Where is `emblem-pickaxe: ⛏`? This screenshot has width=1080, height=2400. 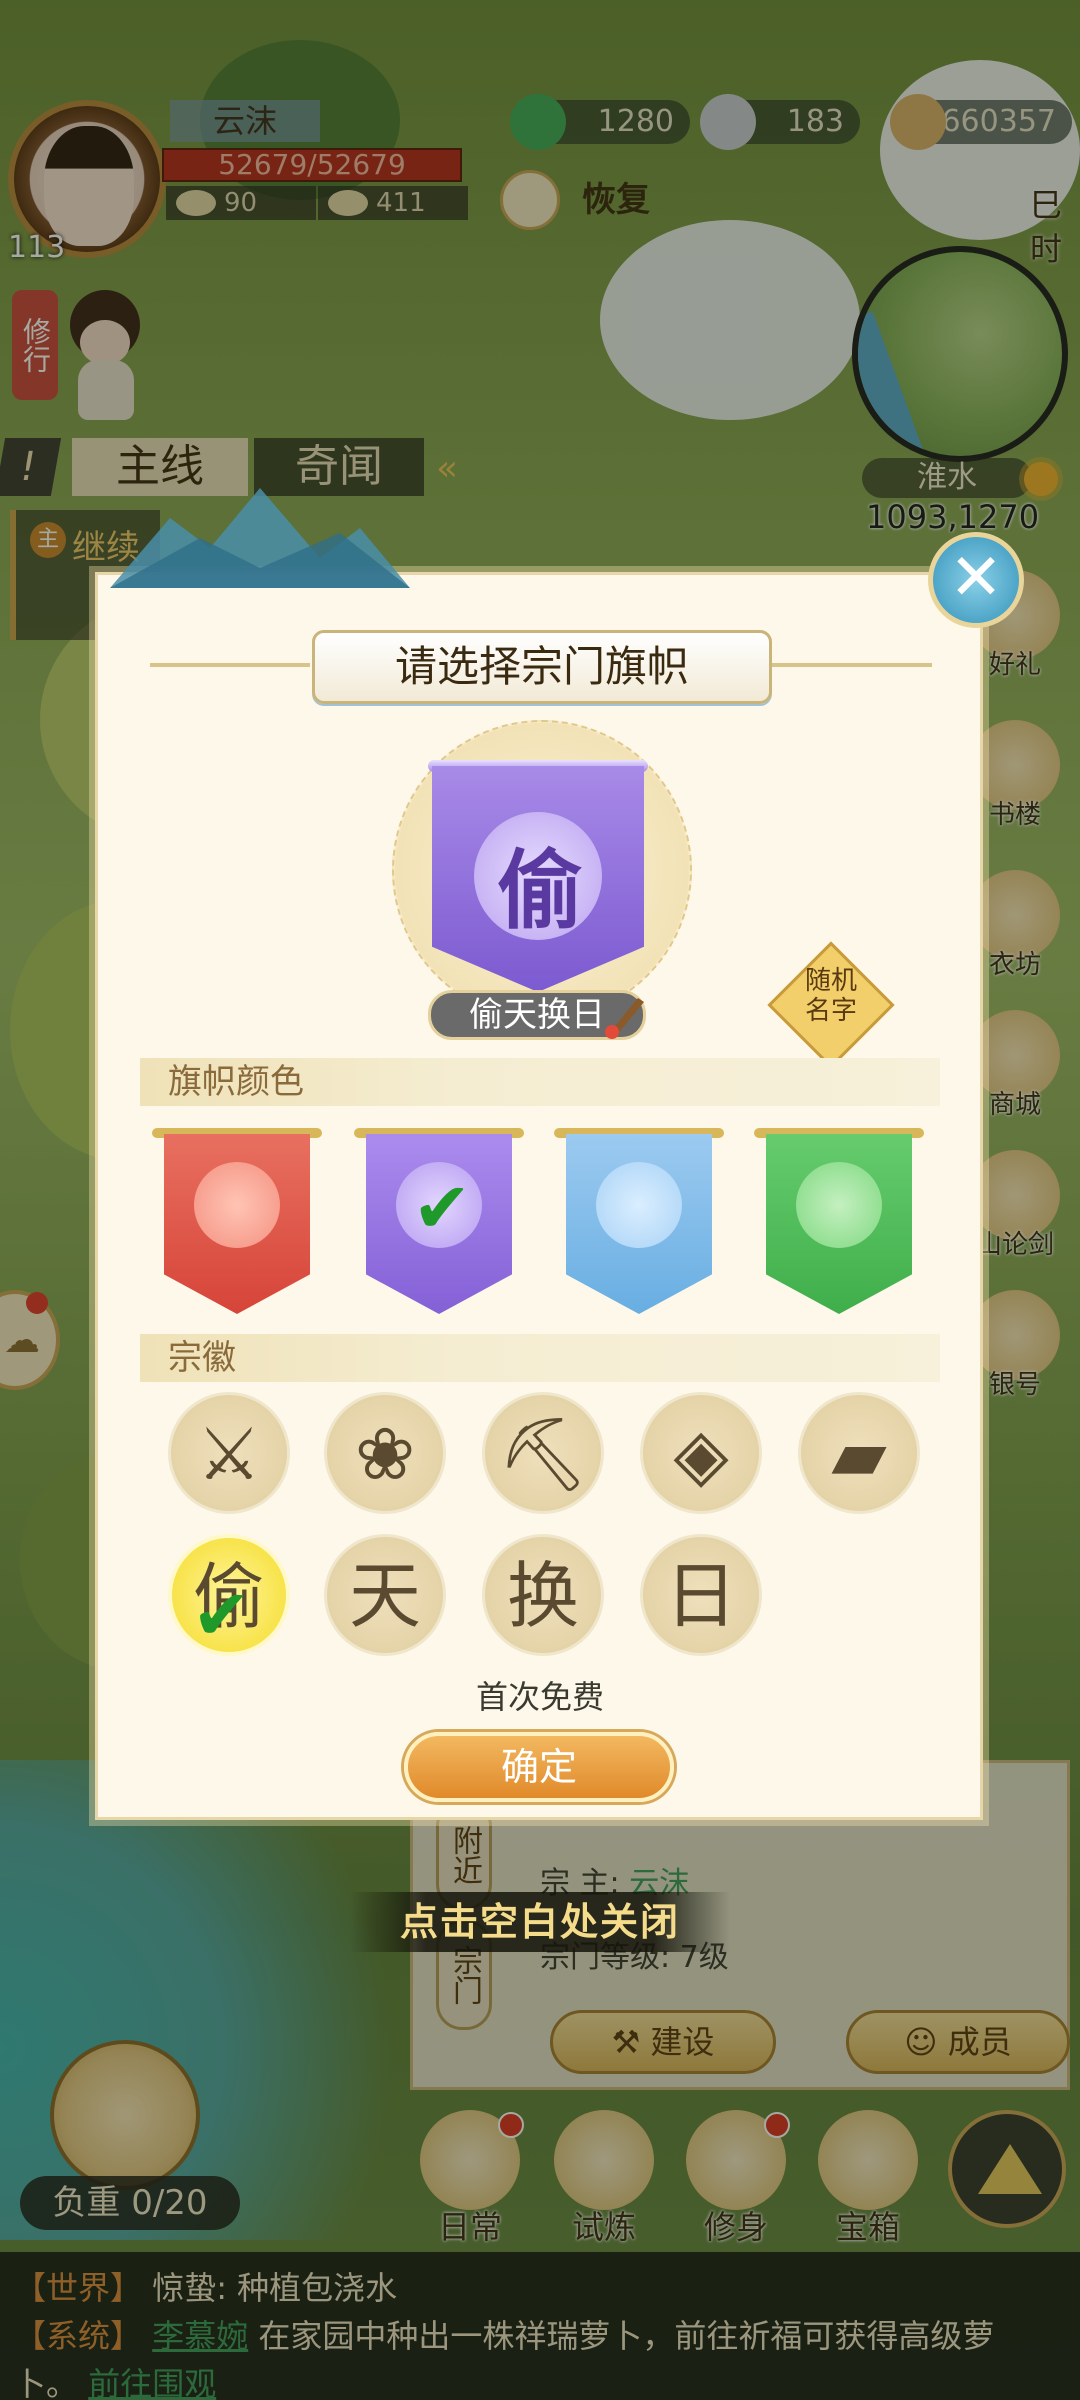 emblem-pickaxe: ⛏ is located at coordinates (543, 1453).